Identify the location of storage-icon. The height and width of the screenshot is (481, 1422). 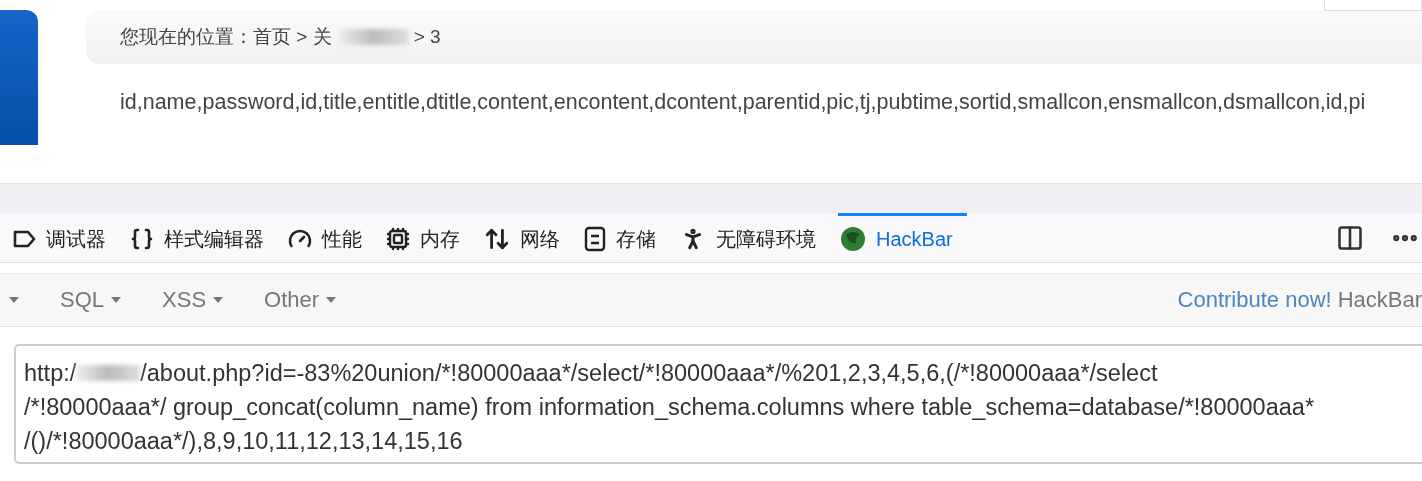
(595, 239).